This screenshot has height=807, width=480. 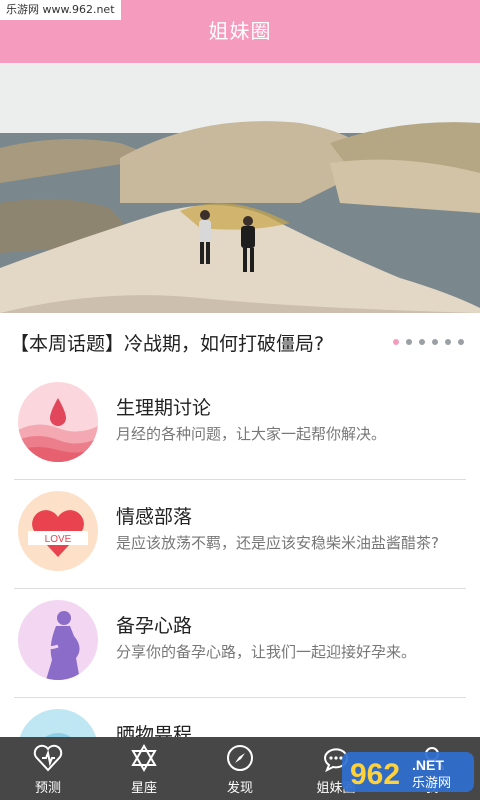 I want to click on list-item-desc: 月经的各种问题，让大家一起帮你解决。, so click(x=251, y=434).